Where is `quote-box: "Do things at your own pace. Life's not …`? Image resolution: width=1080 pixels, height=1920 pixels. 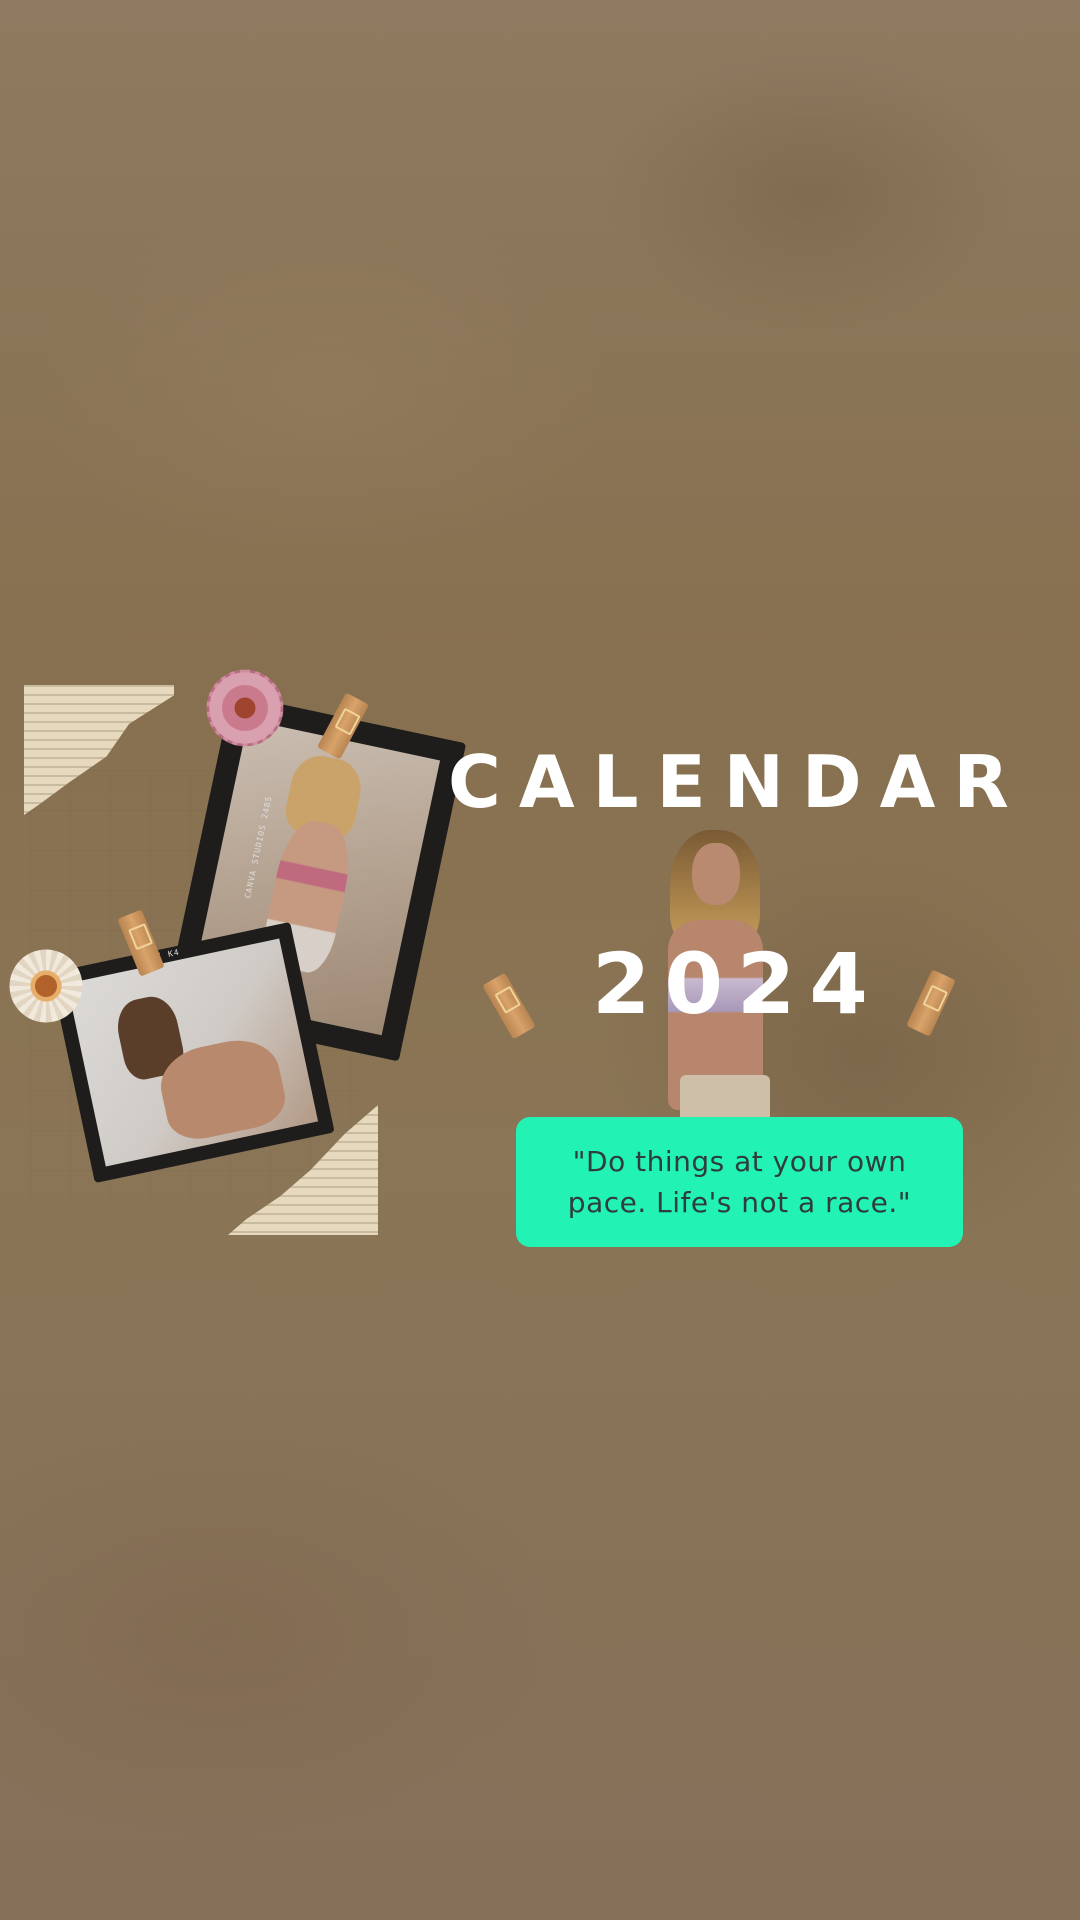 quote-box: "Do things at your own pace. Life's not … is located at coordinates (739, 1182).